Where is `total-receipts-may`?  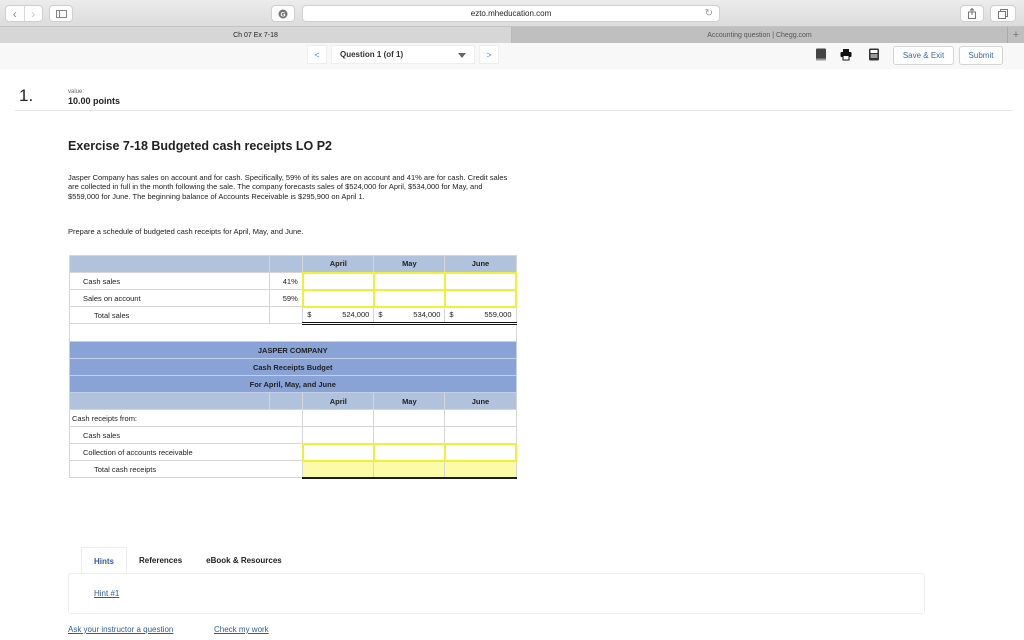 total-receipts-may is located at coordinates (409, 469).